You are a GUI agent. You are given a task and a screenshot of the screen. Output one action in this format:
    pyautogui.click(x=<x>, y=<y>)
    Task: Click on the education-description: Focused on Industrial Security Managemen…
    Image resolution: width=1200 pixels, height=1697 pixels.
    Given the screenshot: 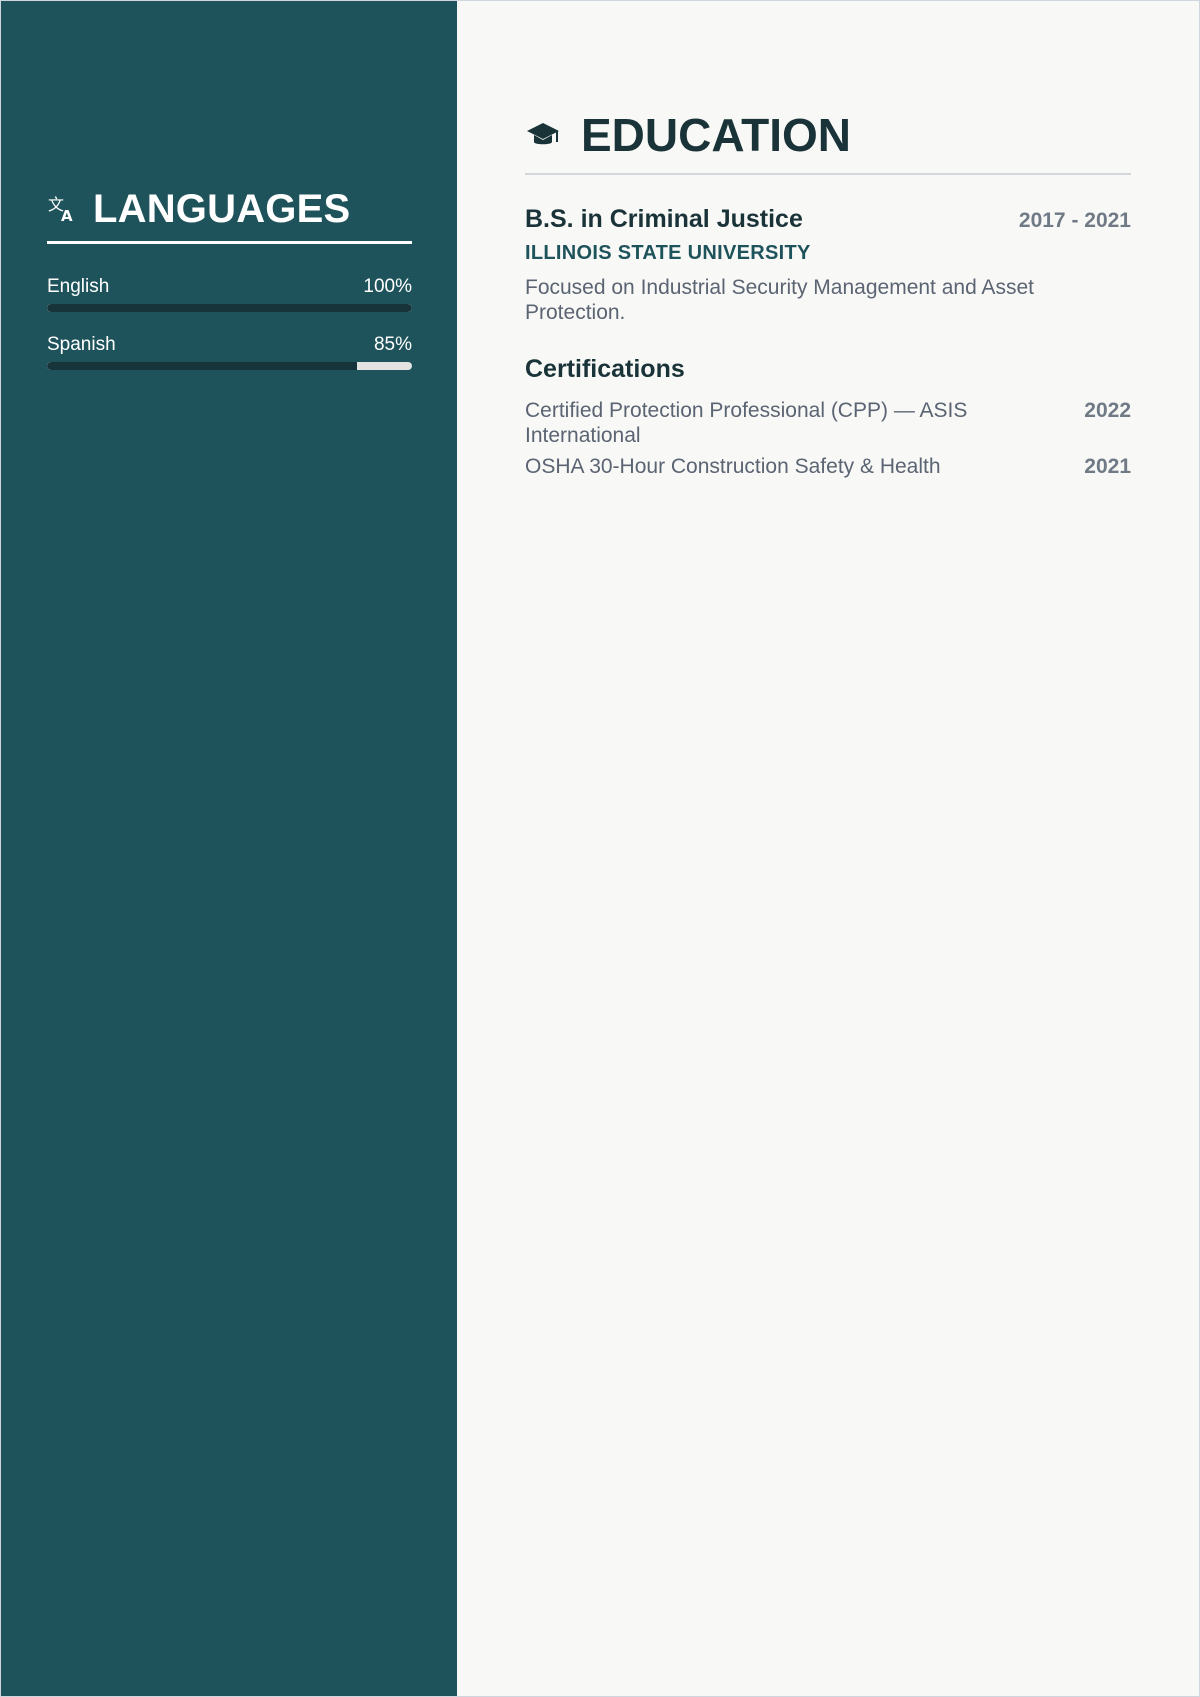 What is the action you would take?
    pyautogui.click(x=779, y=300)
    